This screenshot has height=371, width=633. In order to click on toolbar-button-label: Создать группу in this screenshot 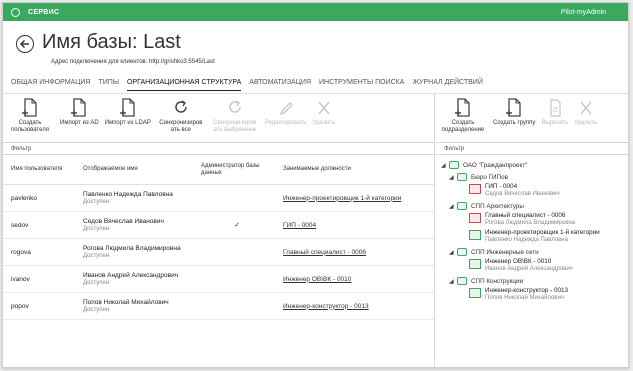, I will do `click(514, 123)`.